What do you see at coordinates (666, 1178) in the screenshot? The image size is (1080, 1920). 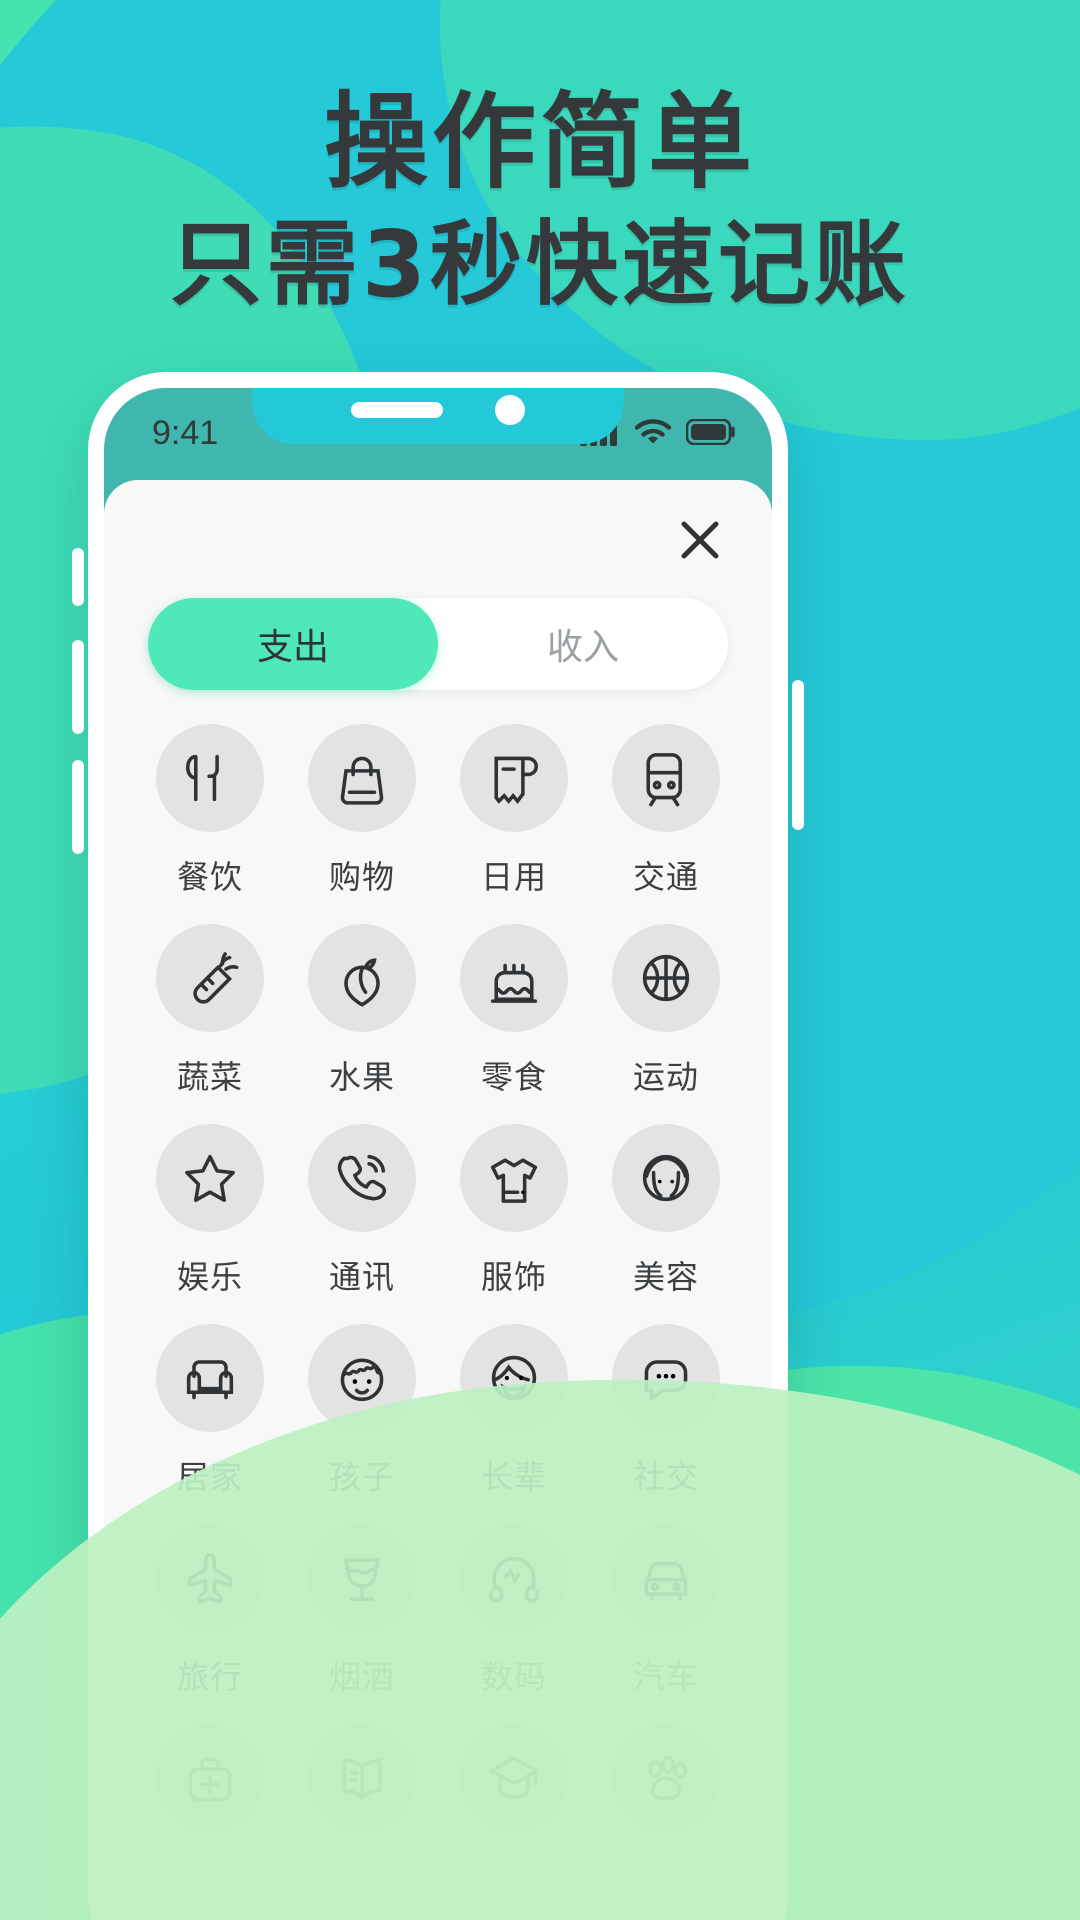 I see `woman-face-icon` at bounding box center [666, 1178].